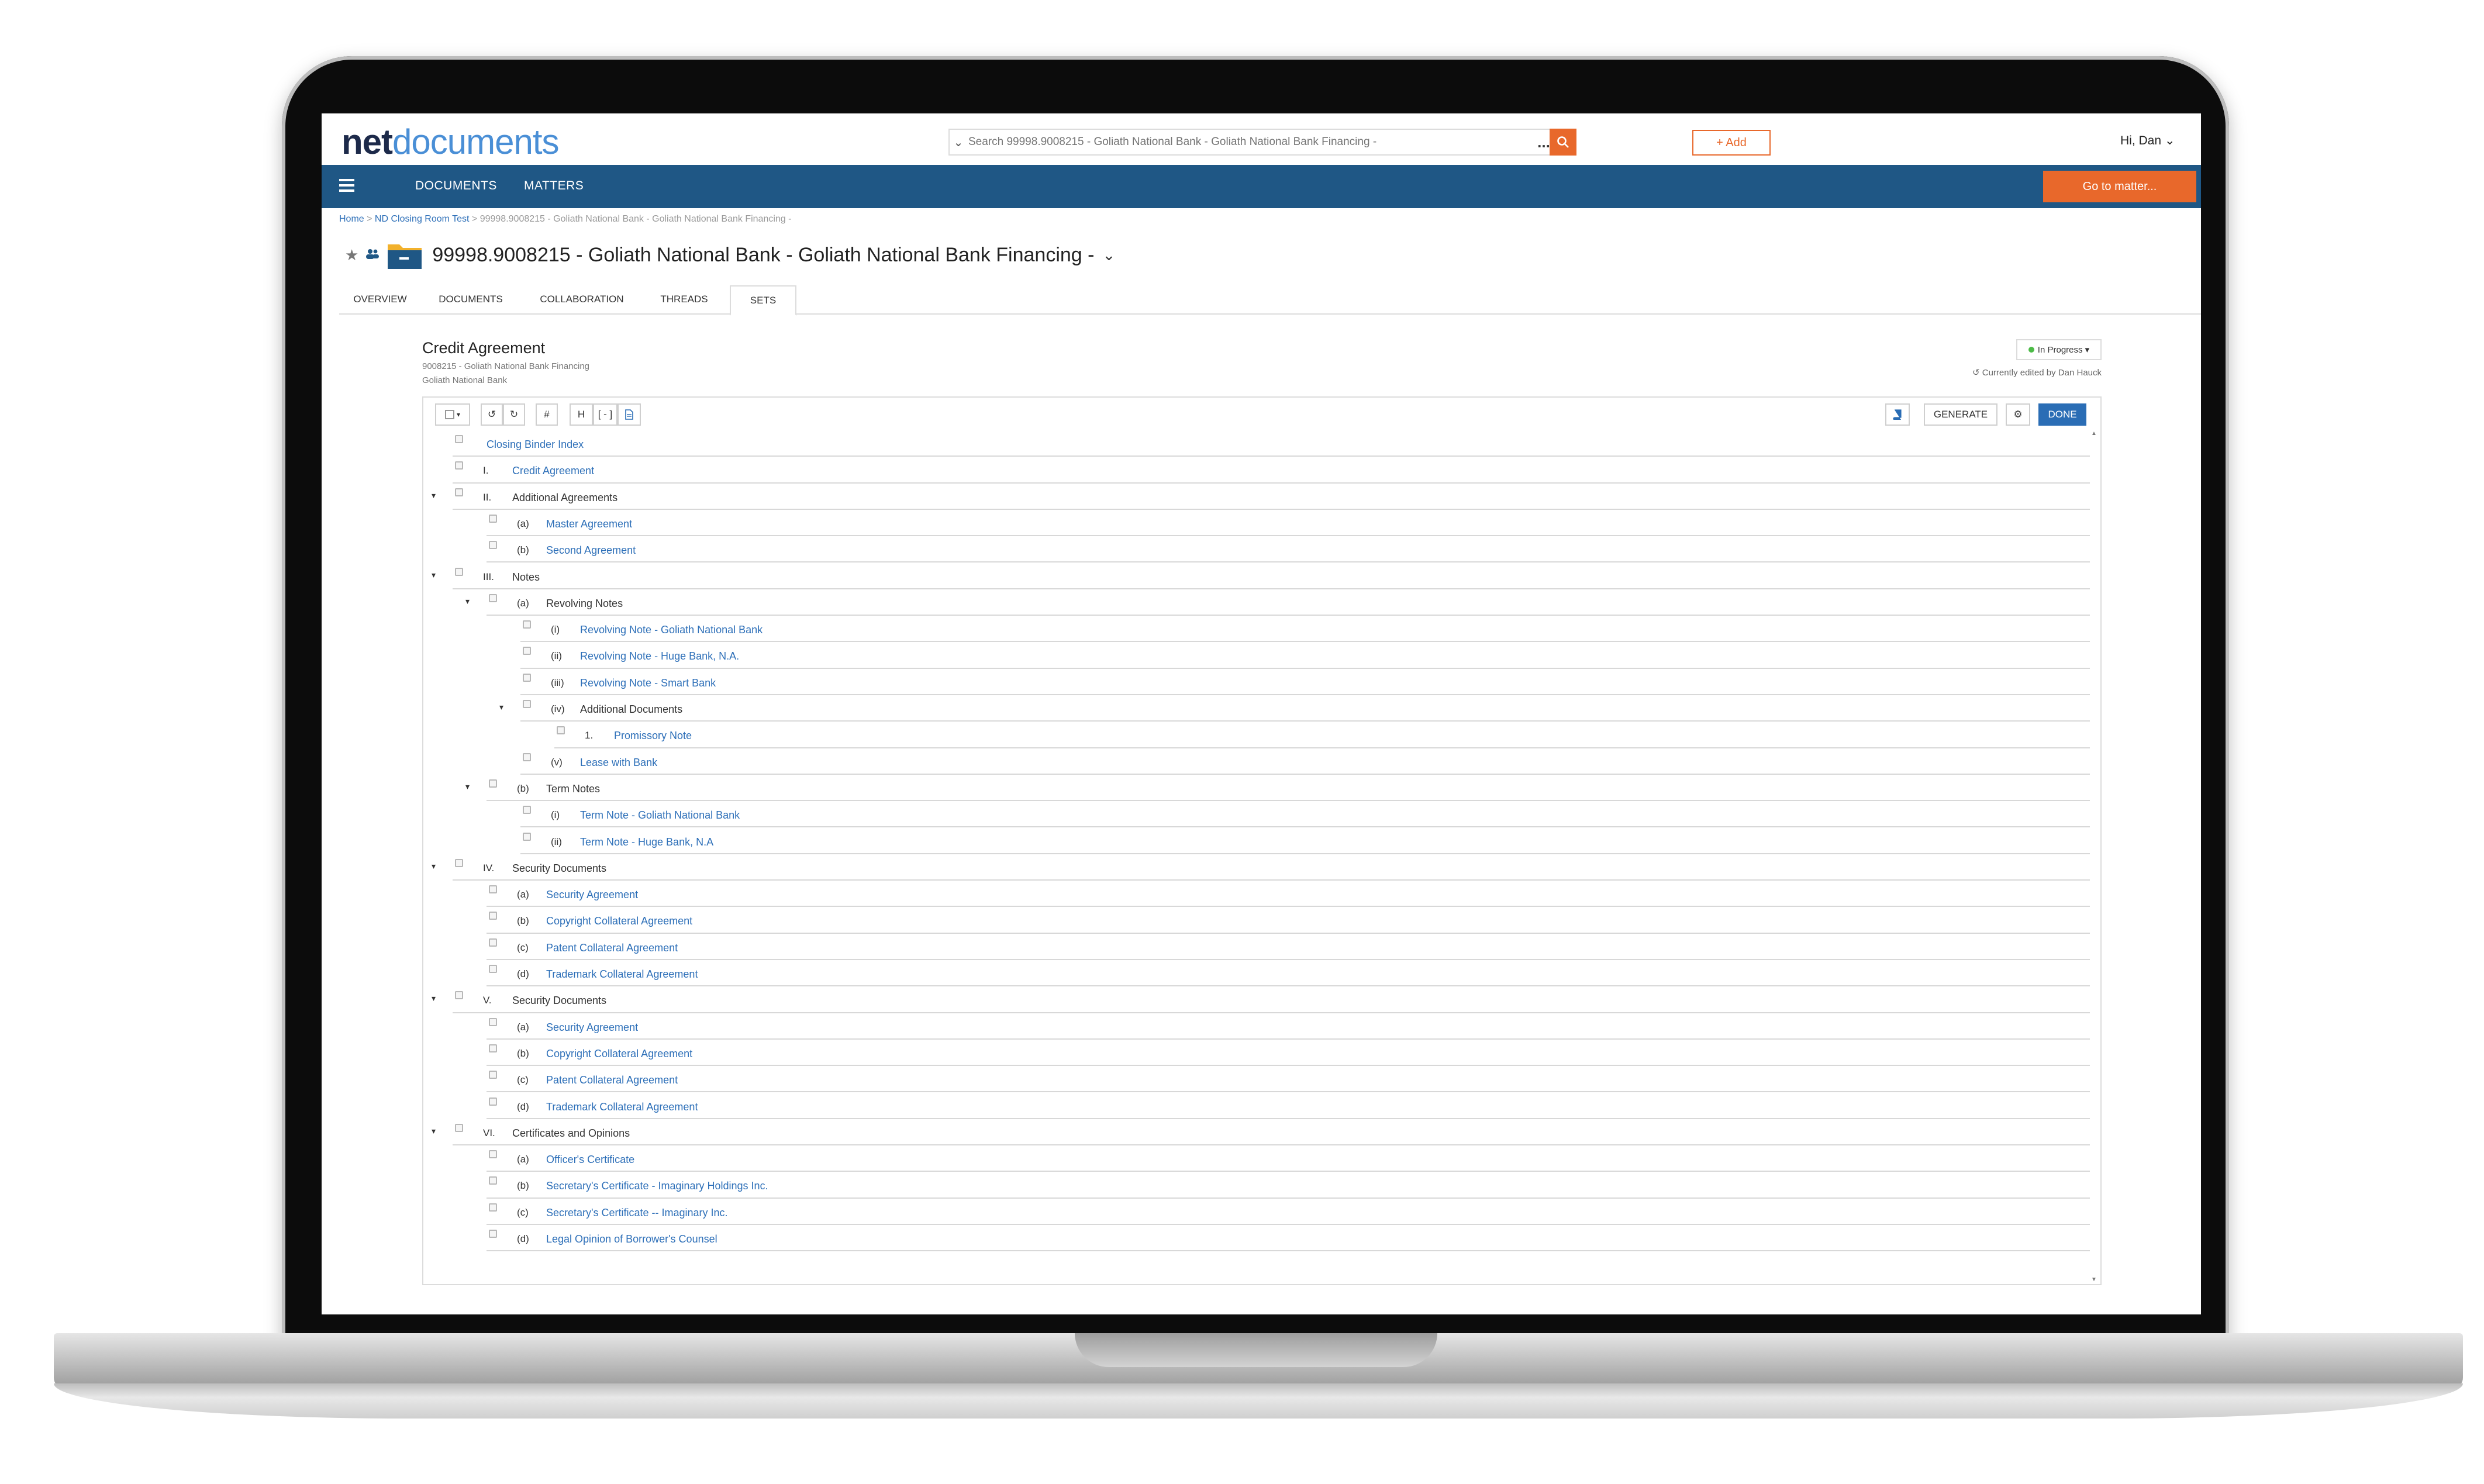 Image resolution: width=2484 pixels, height=1484 pixels. What do you see at coordinates (629, 414) in the screenshot?
I see `add-document-button` at bounding box center [629, 414].